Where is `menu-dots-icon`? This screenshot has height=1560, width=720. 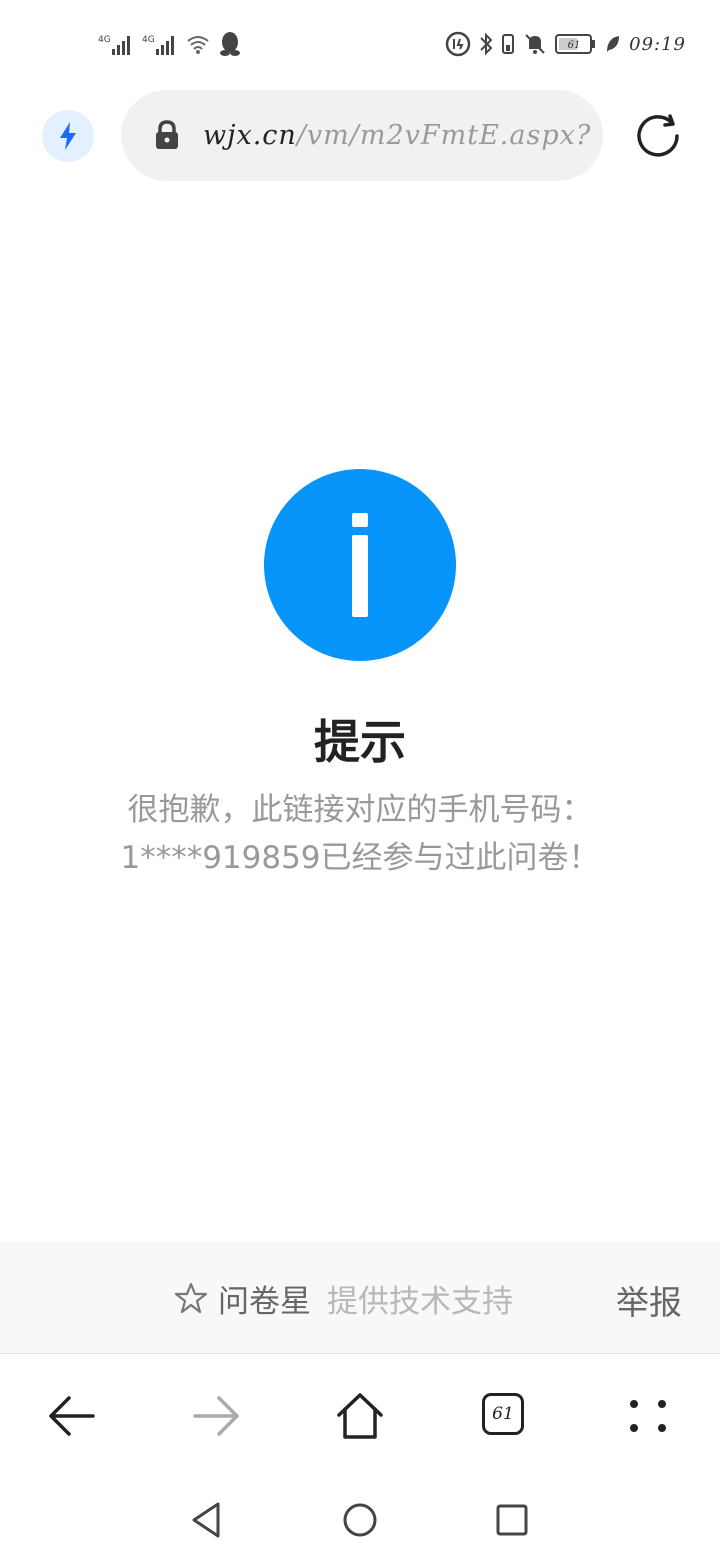
menu-dots-icon is located at coordinates (648, 1416).